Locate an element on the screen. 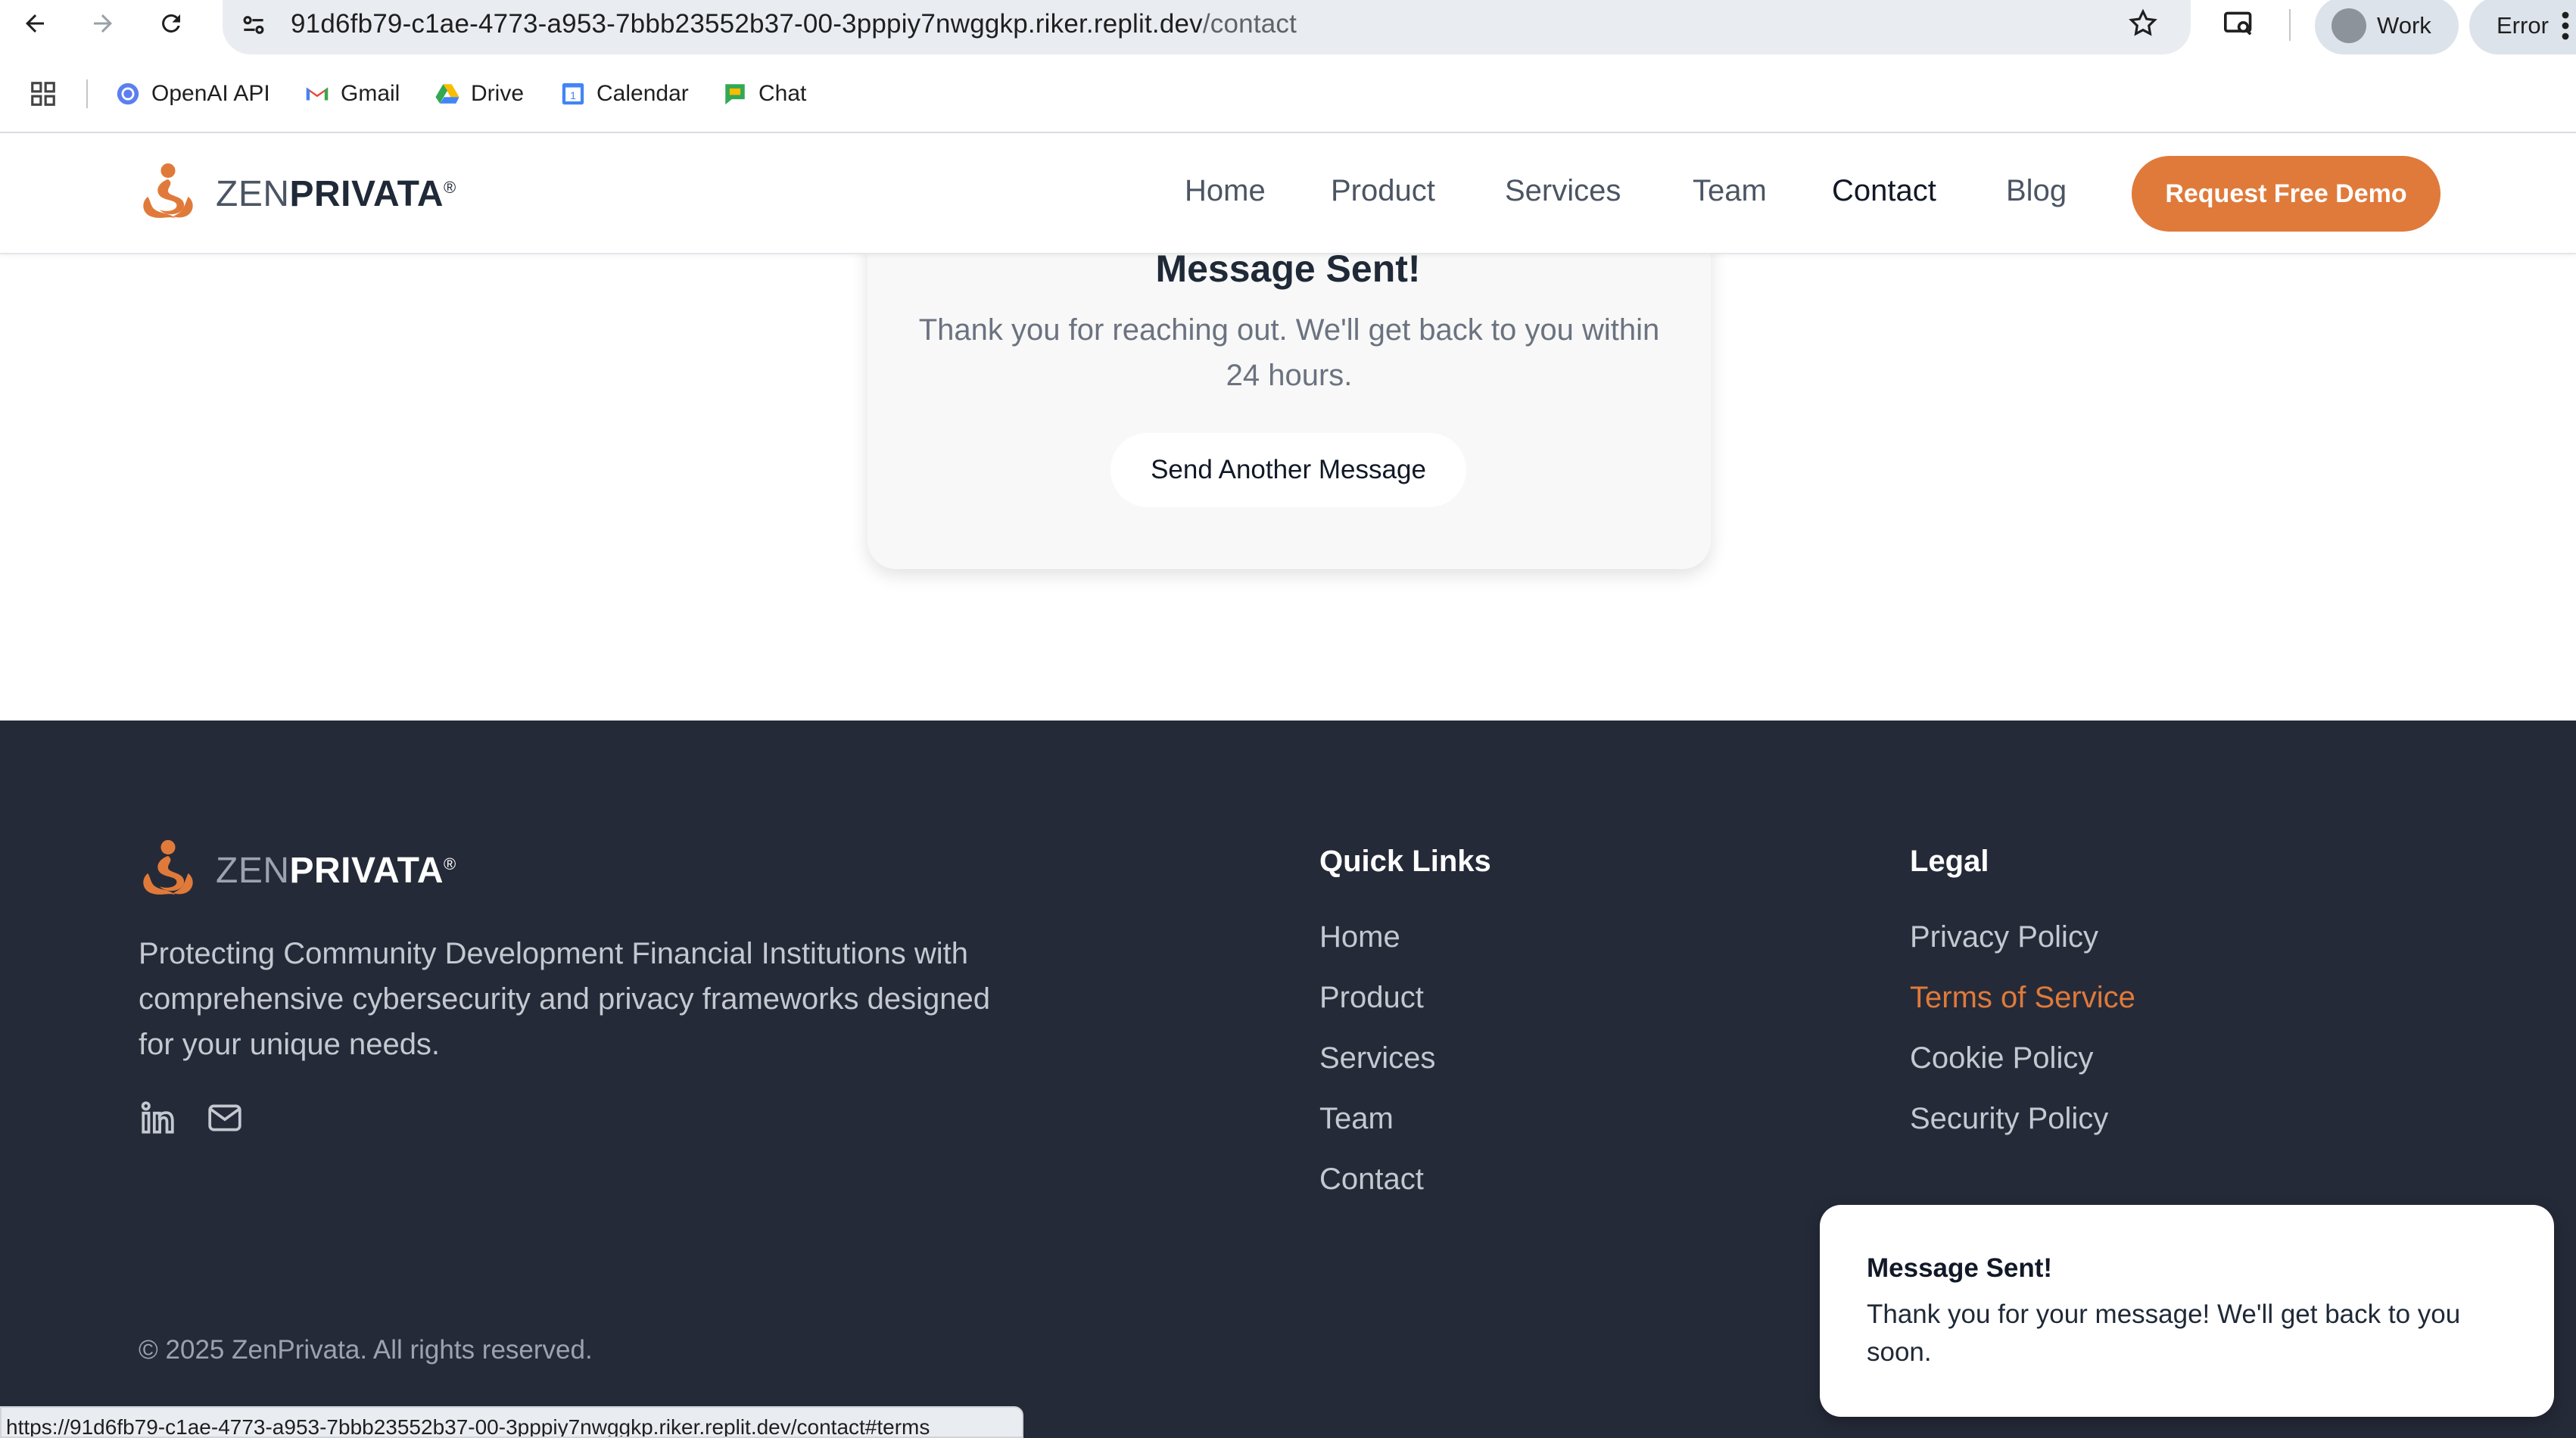 Image resolution: width=2576 pixels, height=1438 pixels. footer-link-privacy-policy: Privacy Policy is located at coordinates (2004, 937).